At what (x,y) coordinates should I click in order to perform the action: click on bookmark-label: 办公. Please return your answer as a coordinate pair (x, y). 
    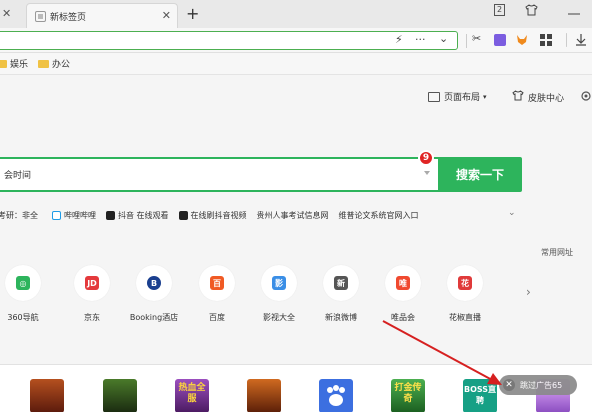
    Looking at the image, I should click on (61, 65).